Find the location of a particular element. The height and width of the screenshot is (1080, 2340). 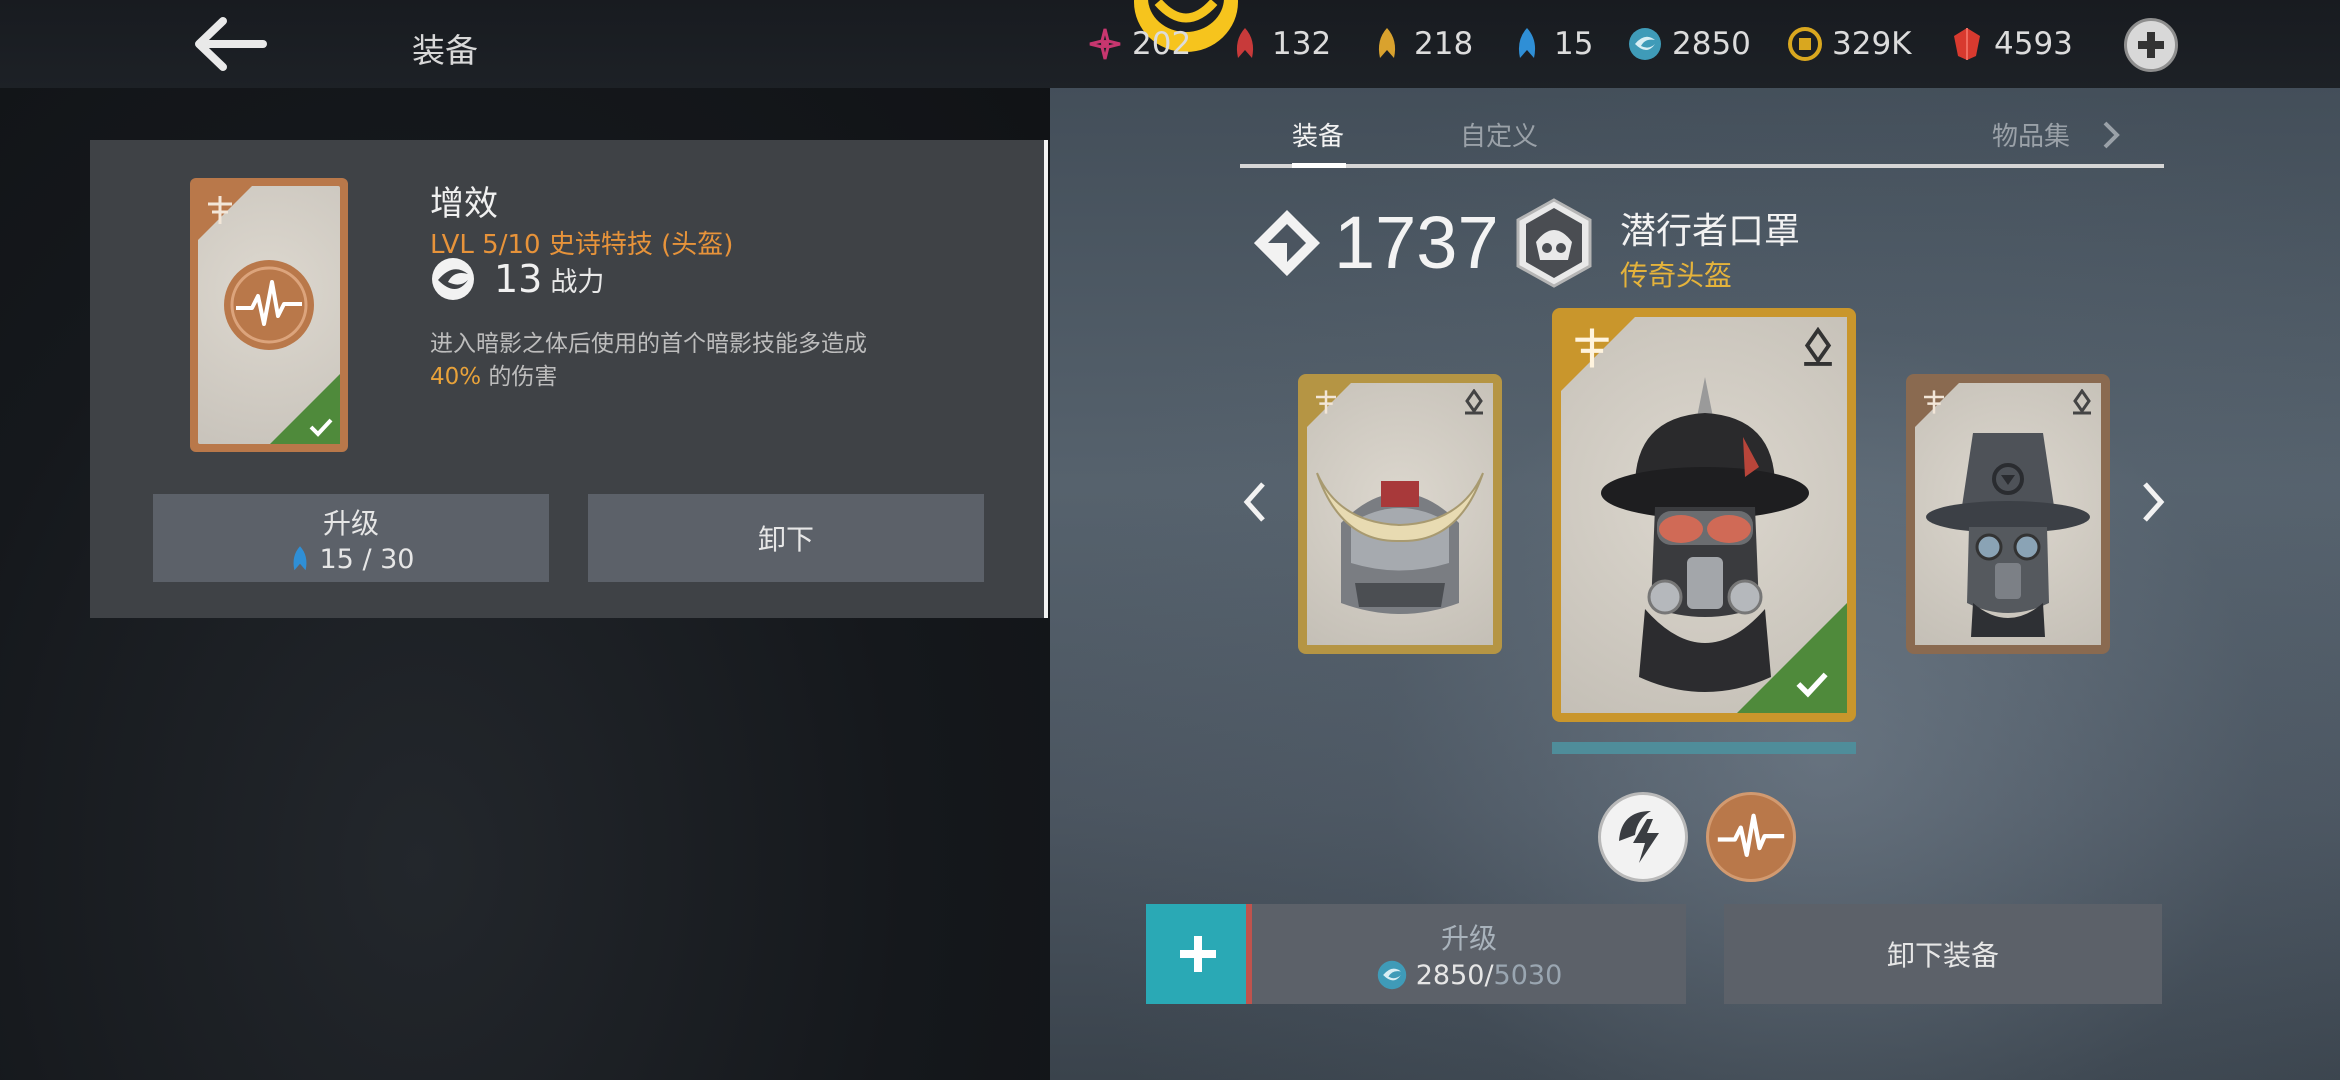

gear-card-samurai-helmet is located at coordinates (1400, 514).